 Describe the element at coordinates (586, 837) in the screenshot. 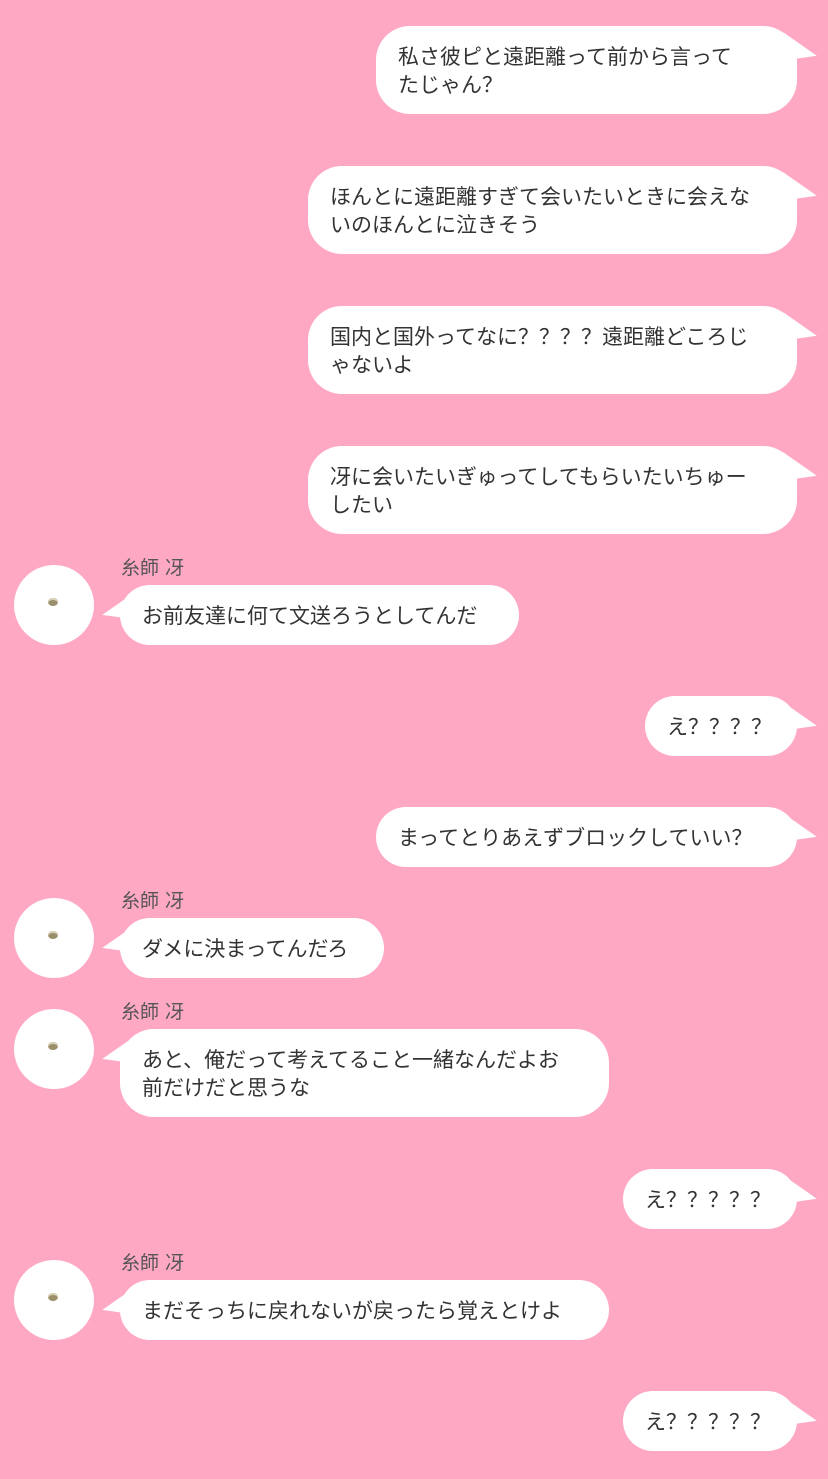

I see `message-bubble-sent: まってとりあえずブロックしていい？` at that location.